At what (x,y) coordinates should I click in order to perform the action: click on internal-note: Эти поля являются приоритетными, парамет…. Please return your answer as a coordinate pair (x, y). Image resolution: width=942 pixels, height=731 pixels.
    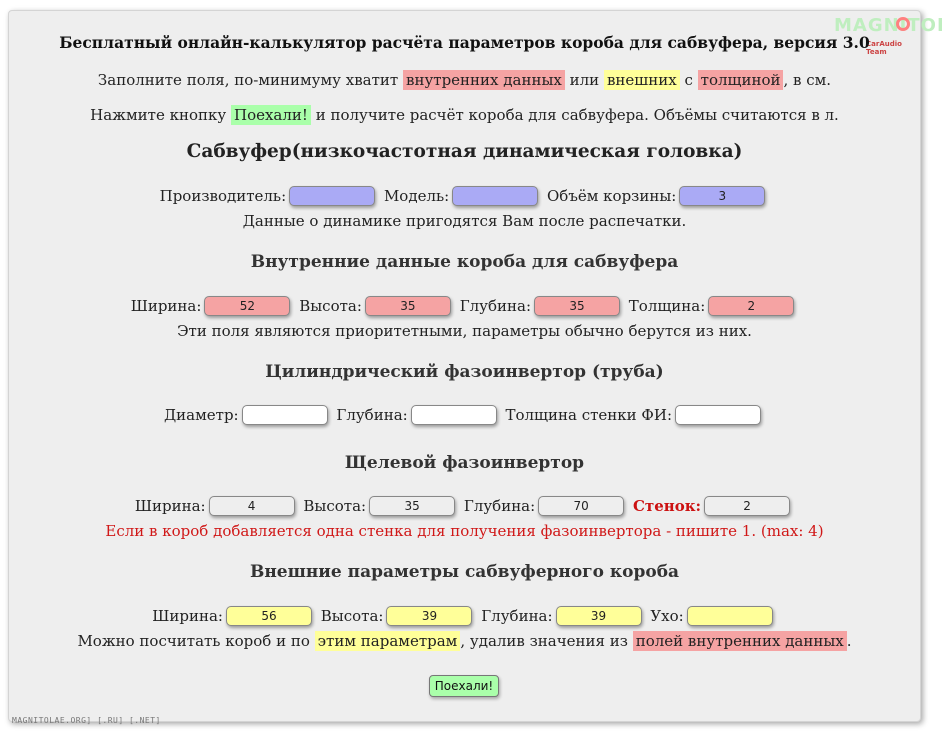
    Looking at the image, I should click on (464, 331).